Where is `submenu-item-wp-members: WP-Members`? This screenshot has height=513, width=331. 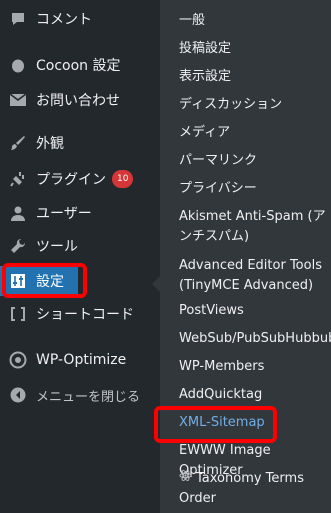 submenu-item-wp-members: WP-Members is located at coordinates (253, 367).